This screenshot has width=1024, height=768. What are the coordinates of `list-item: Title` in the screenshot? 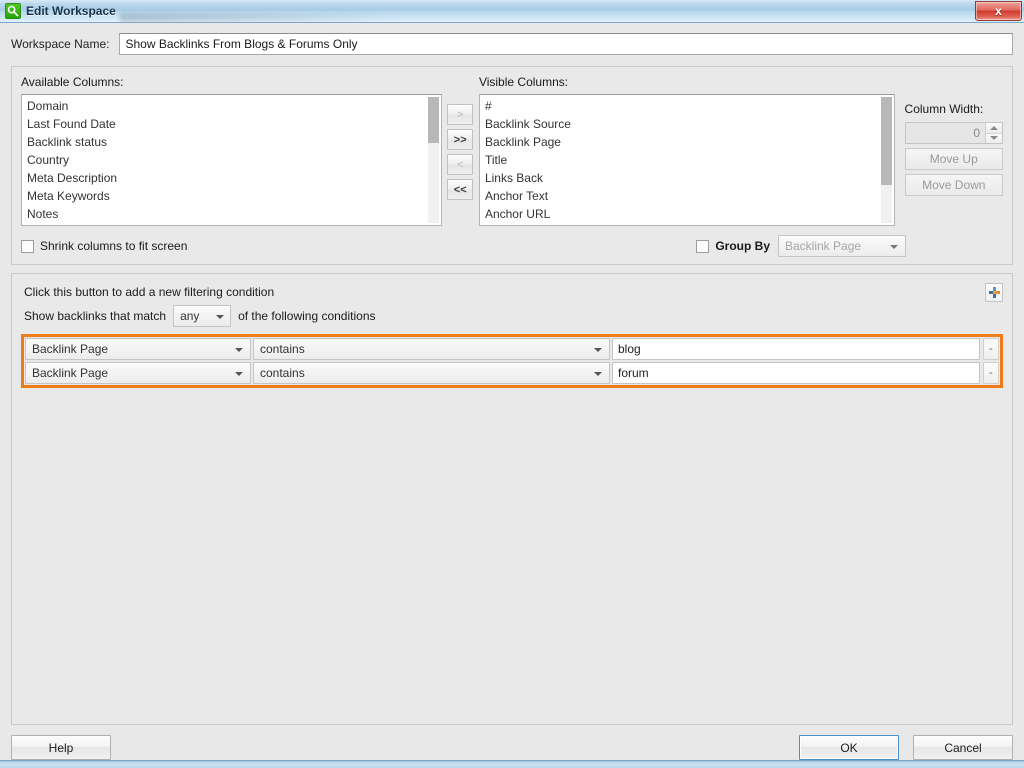 It's located at (687, 160).